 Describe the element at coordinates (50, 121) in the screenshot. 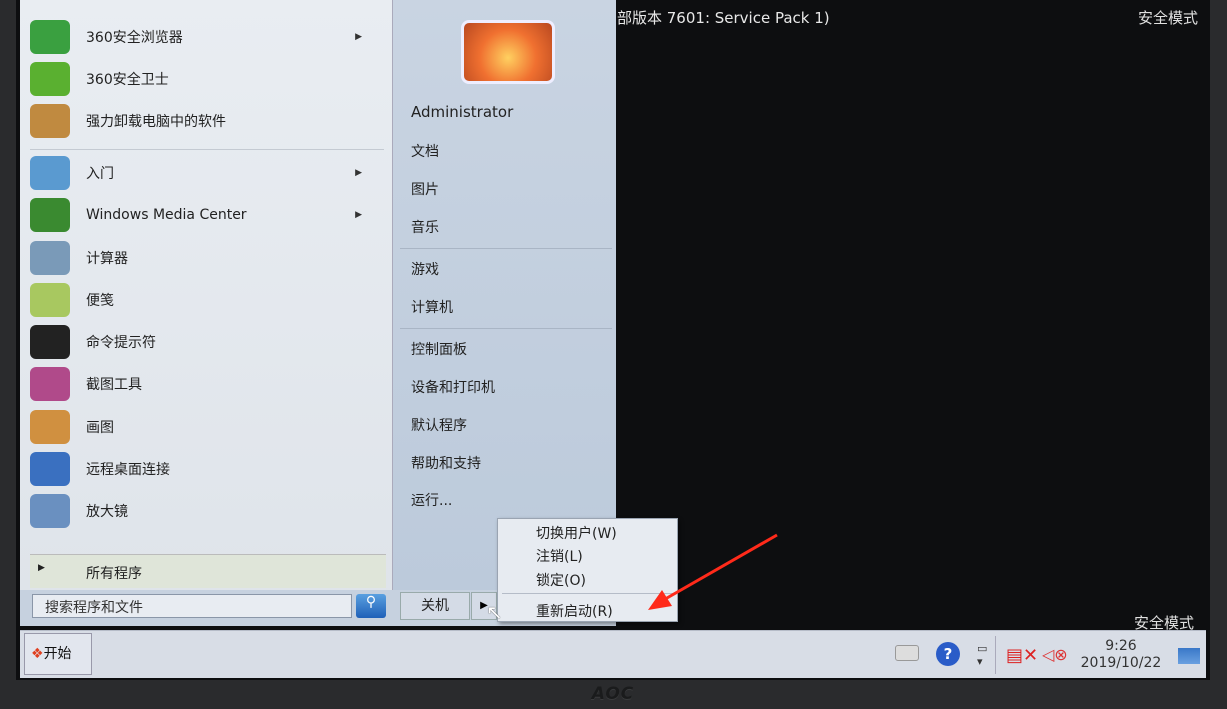

I see `uninstall-icon` at that location.